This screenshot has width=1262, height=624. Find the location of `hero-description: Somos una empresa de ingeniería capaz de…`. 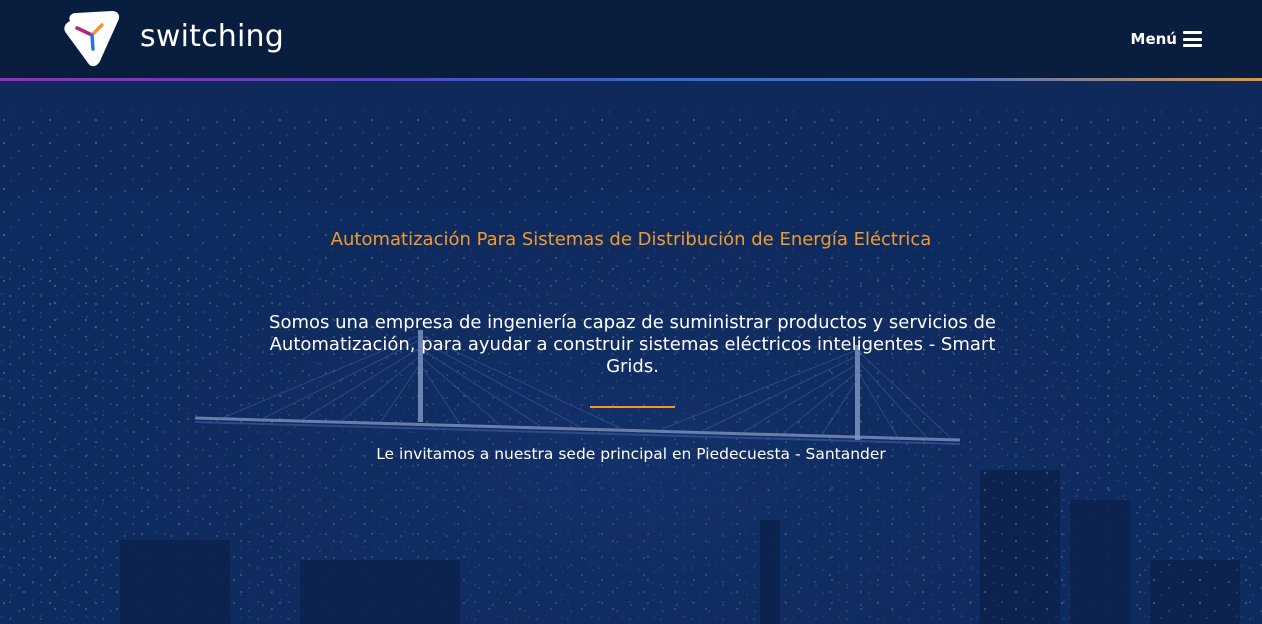

hero-description: Somos una empresa de ingeniería capaz de… is located at coordinates (632, 344).